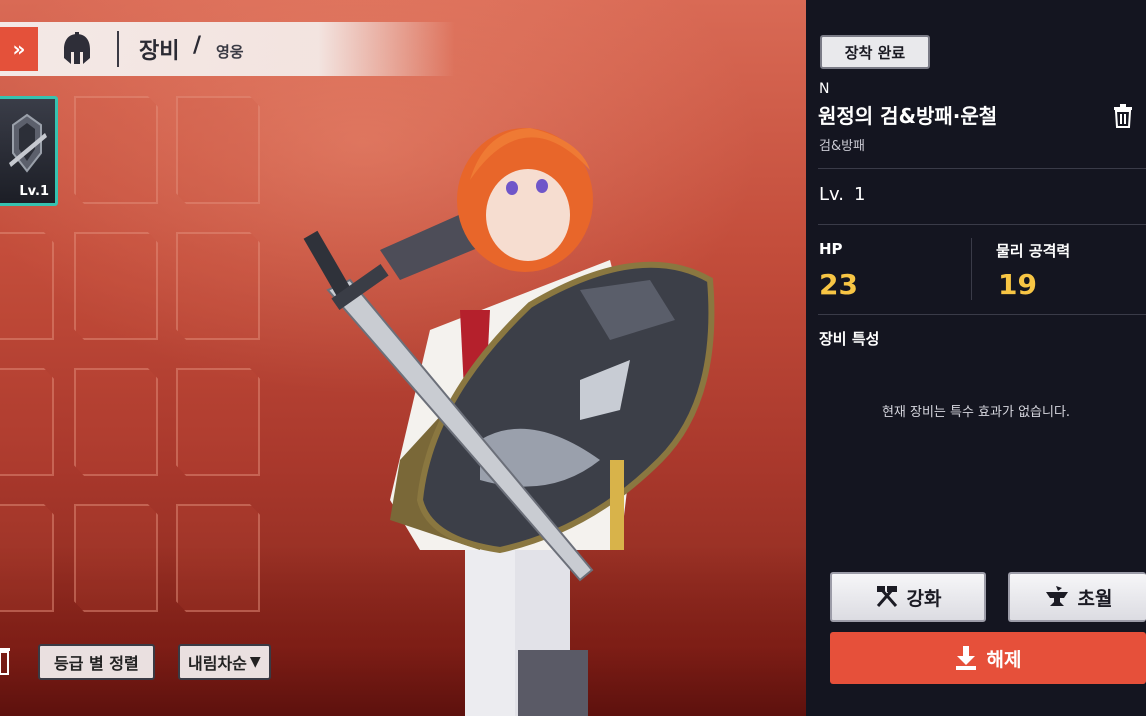 This screenshot has height=716, width=1146. I want to click on stat-label-hp: HP, so click(831, 249).